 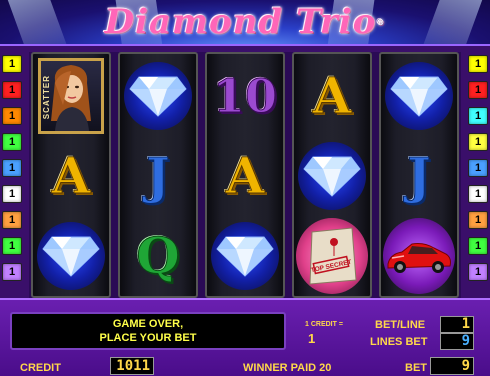 What do you see at coordinates (12, 168) in the screenshot?
I see `line-indicator-left-5: 1` at bounding box center [12, 168].